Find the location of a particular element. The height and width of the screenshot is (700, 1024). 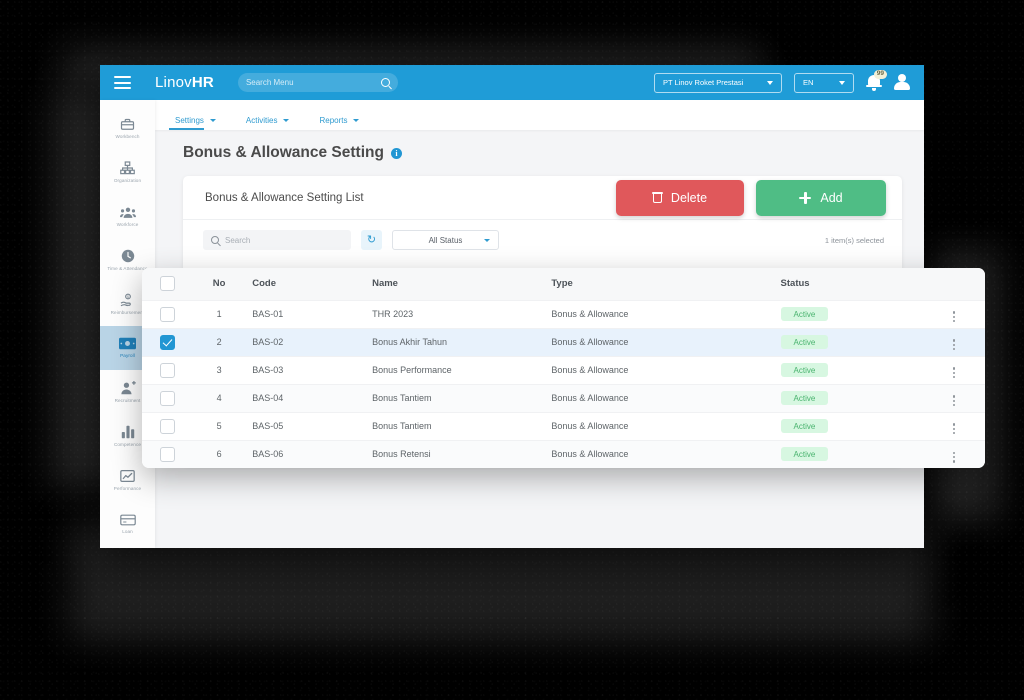

search-box is located at coordinates (277, 240).